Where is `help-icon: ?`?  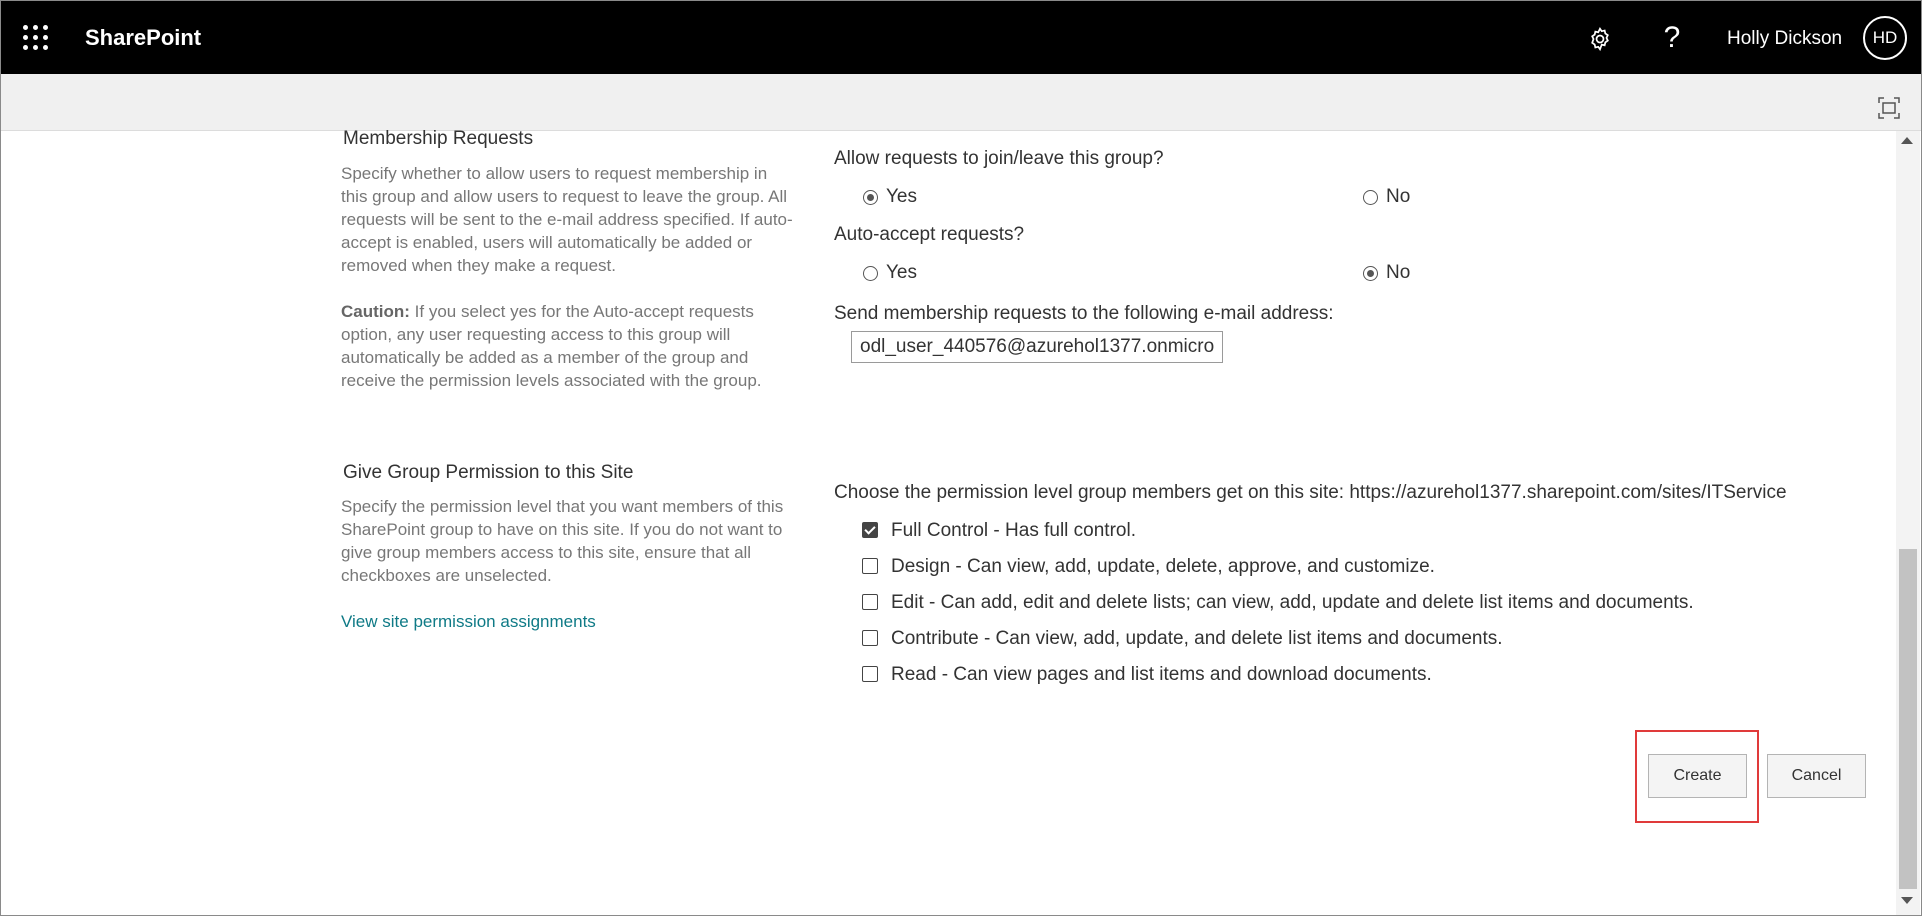
help-icon: ? is located at coordinates (1672, 38).